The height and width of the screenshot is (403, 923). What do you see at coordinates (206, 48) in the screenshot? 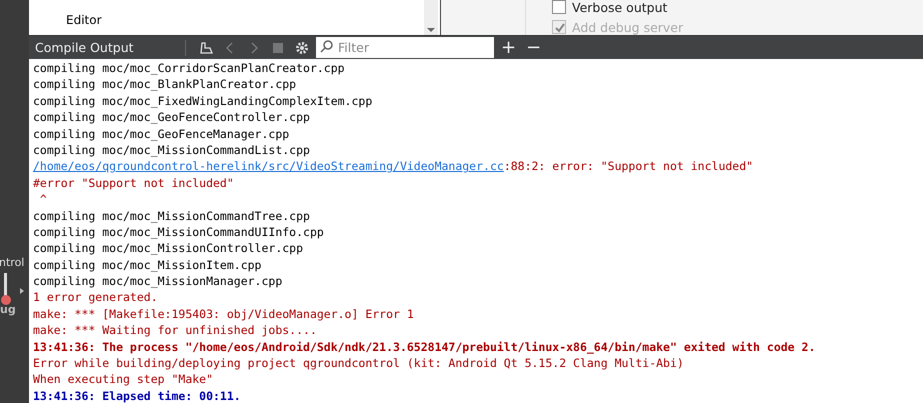
I see `clear-icon` at bounding box center [206, 48].